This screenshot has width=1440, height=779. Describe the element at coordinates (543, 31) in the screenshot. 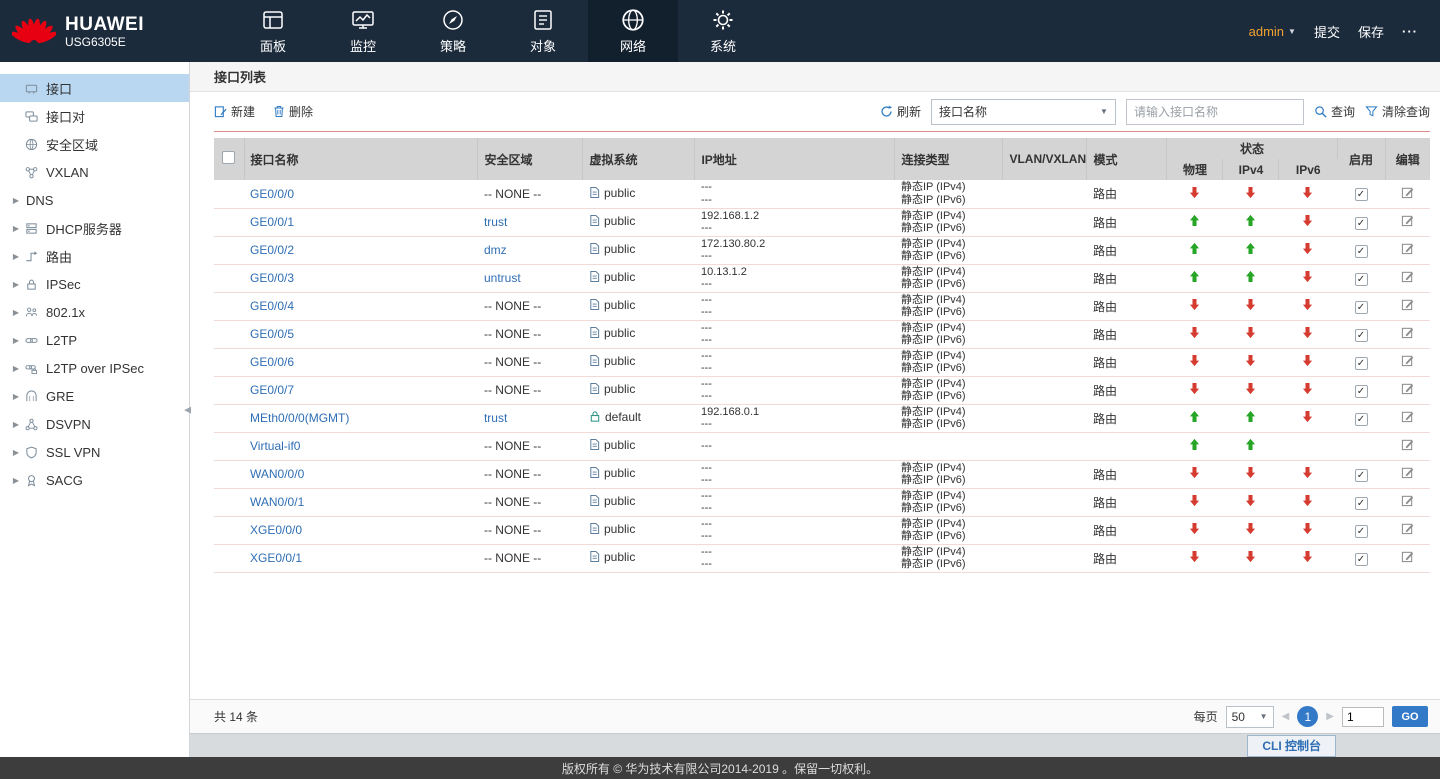

I see `nav-item-object: 对象` at that location.